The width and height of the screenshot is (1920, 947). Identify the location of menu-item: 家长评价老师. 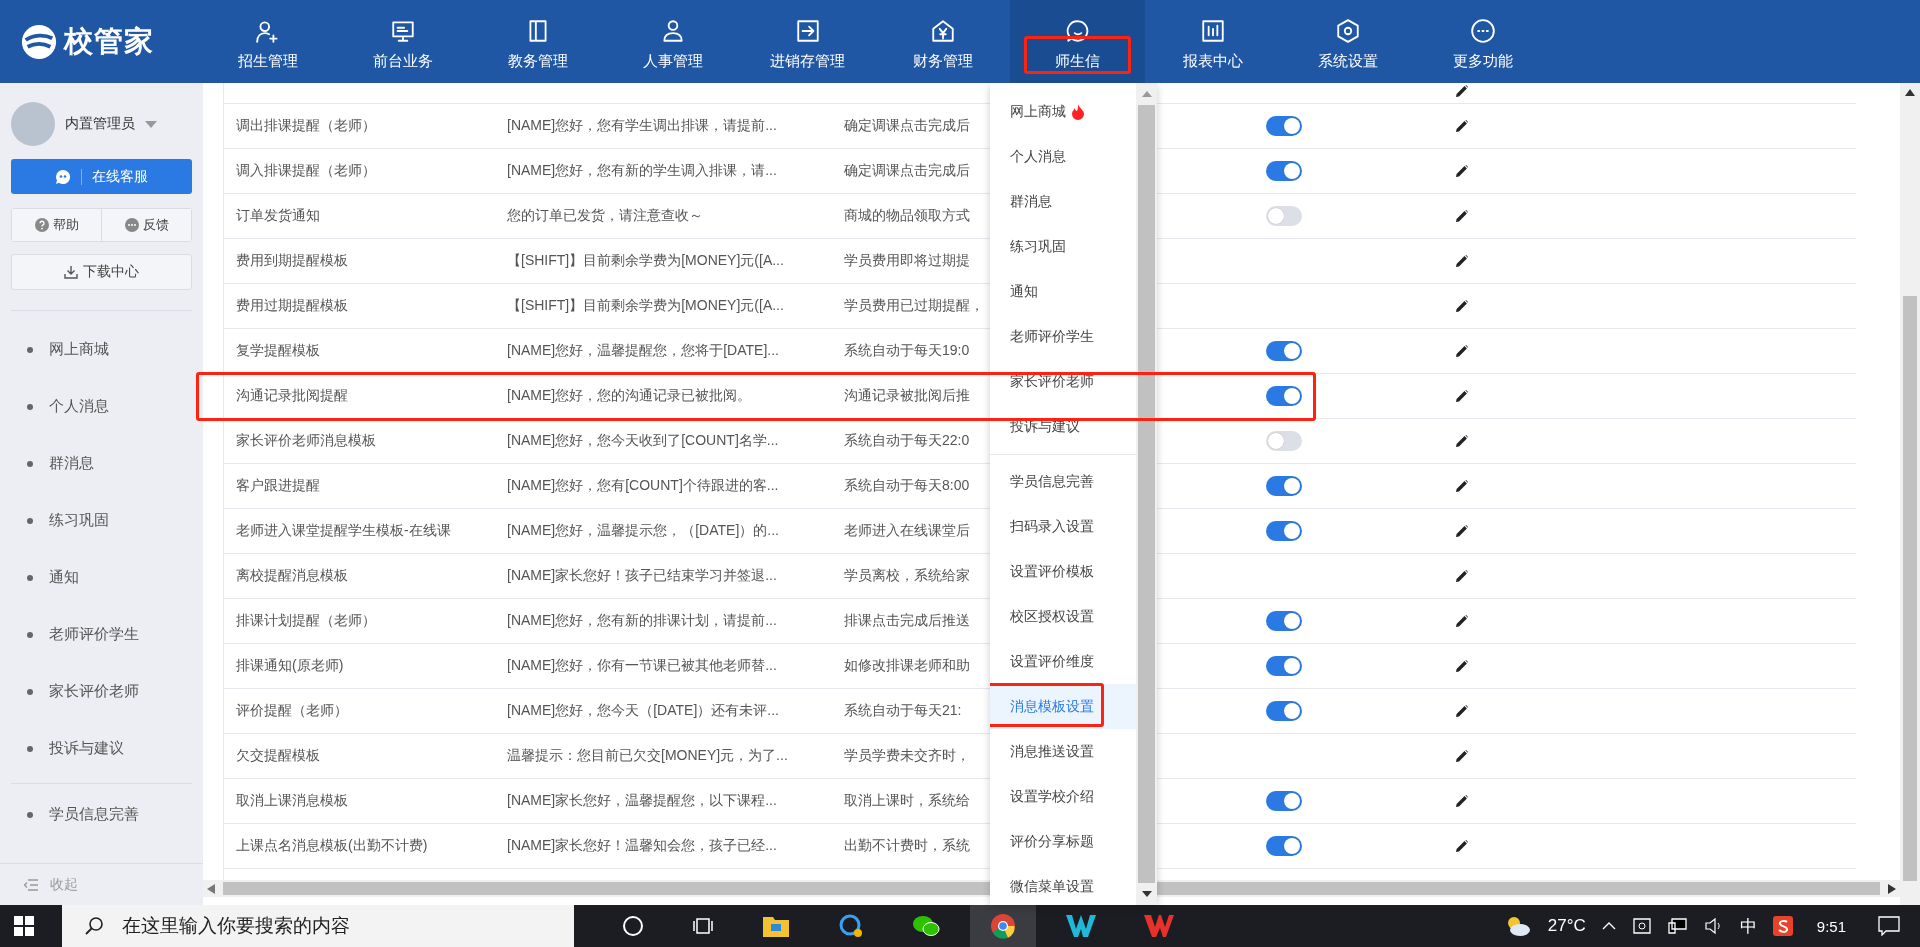
(1063, 381).